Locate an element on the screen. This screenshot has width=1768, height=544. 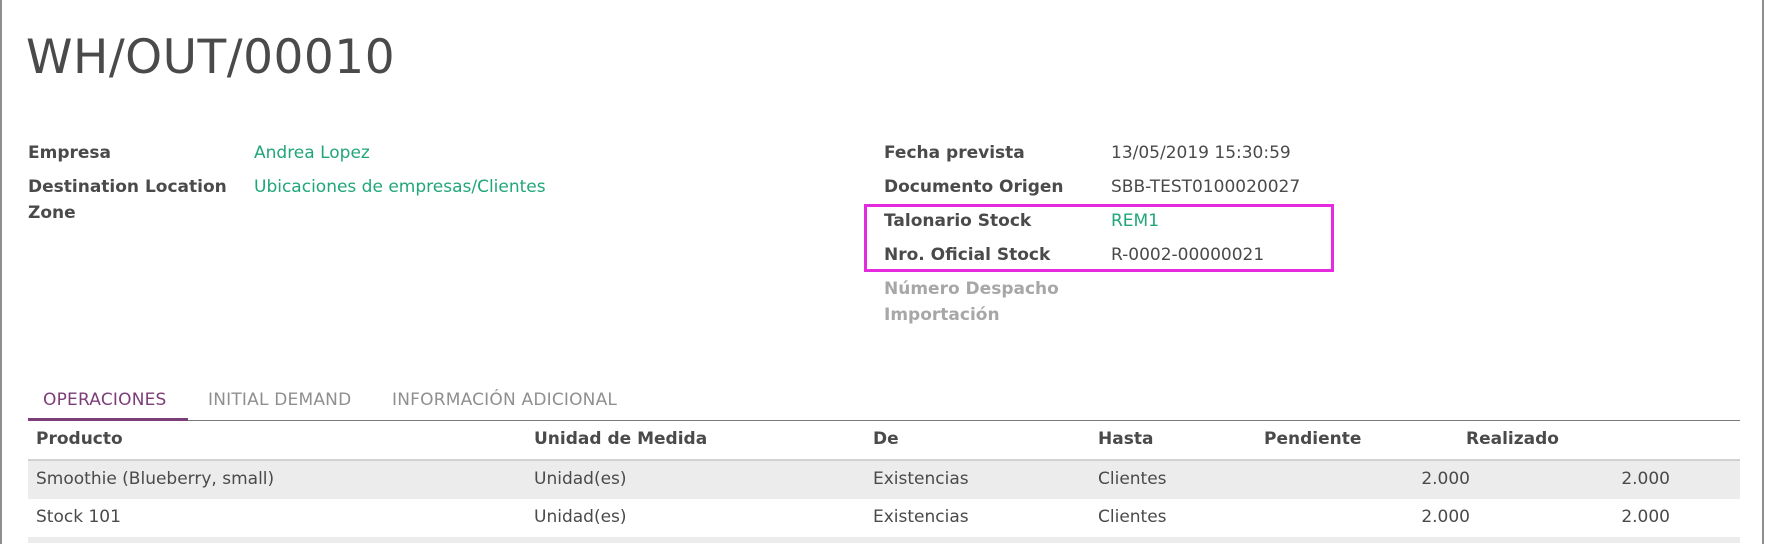
column-header-unidad: Unidad de Medida is located at coordinates (620, 439).